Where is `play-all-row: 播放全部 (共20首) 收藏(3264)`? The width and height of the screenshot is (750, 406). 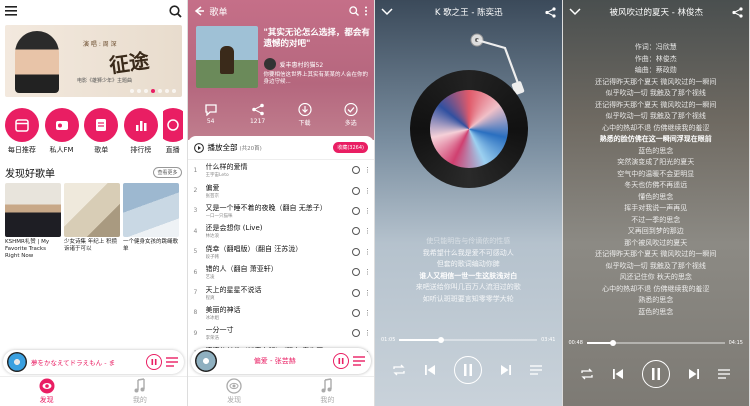
play-all-row: 播放全部 (共20首) 收藏(3264) is located at coordinates (280, 148).